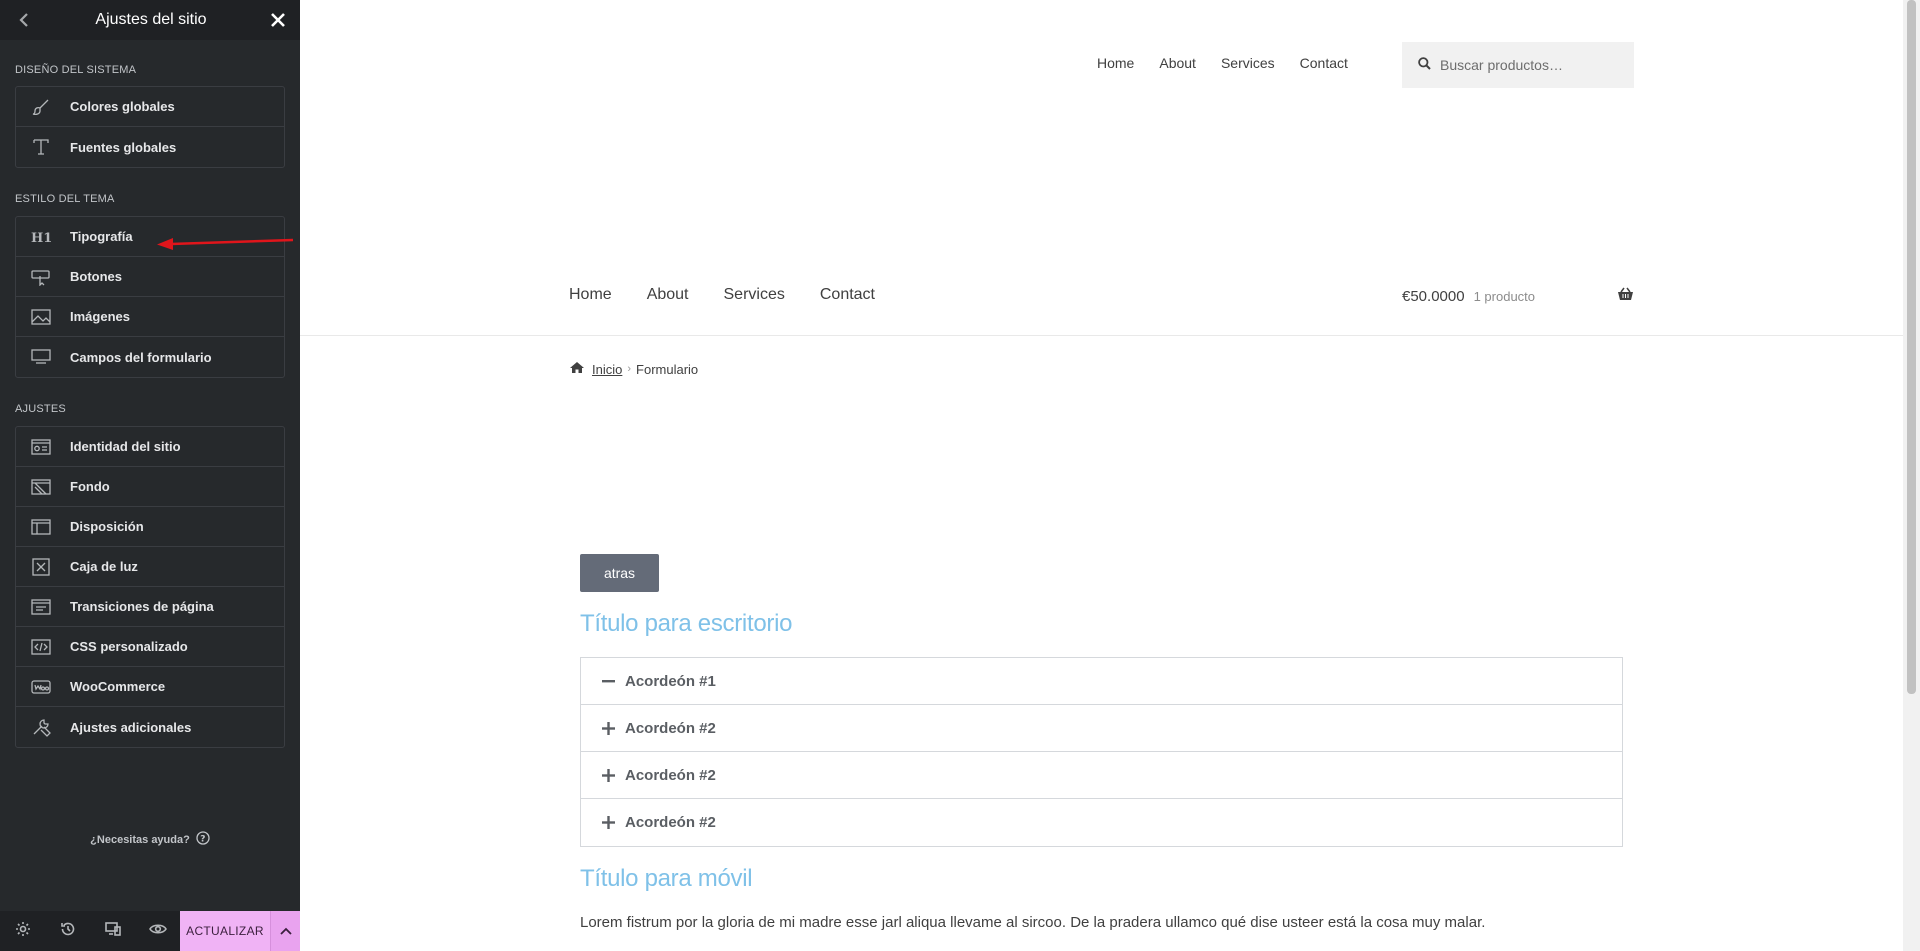  I want to click on menu-item-additional-settings: Ajustes adicionales, so click(150, 727).